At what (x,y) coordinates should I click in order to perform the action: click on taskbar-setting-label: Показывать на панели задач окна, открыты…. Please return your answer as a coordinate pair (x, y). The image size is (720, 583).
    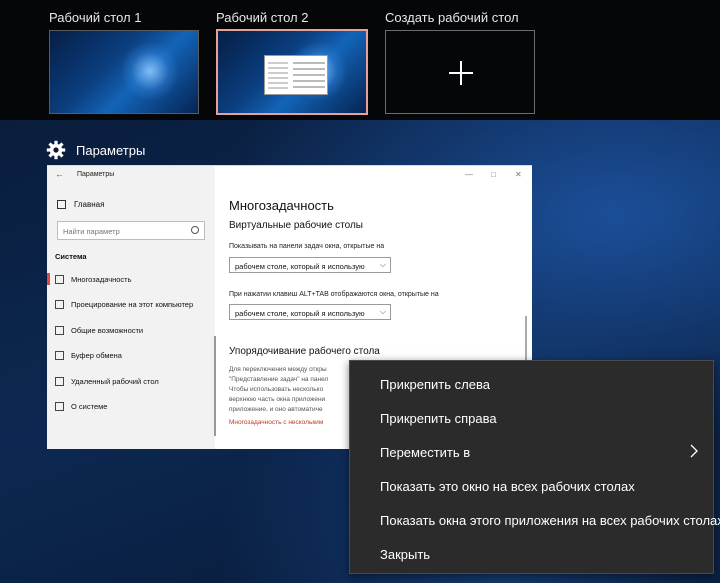
    Looking at the image, I should click on (307, 246).